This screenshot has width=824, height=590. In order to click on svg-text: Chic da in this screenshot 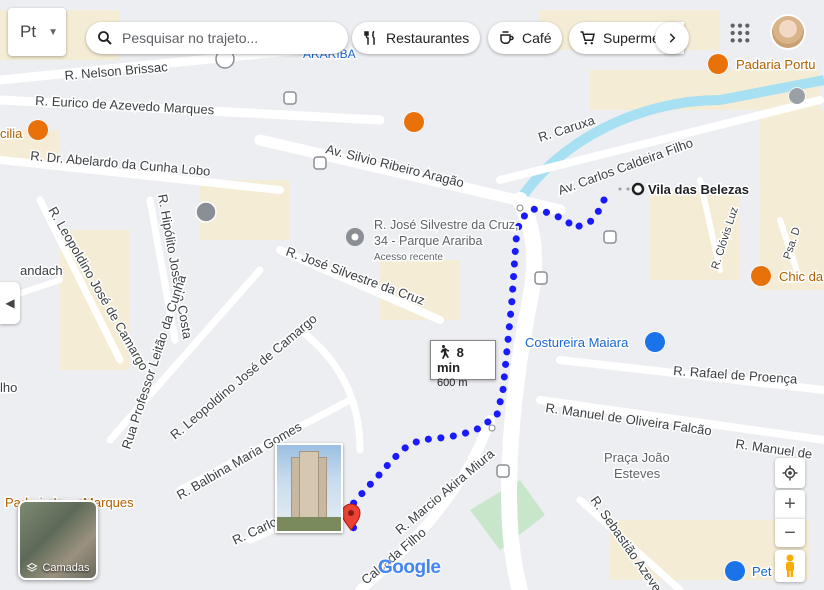, I will do `click(801, 276)`.